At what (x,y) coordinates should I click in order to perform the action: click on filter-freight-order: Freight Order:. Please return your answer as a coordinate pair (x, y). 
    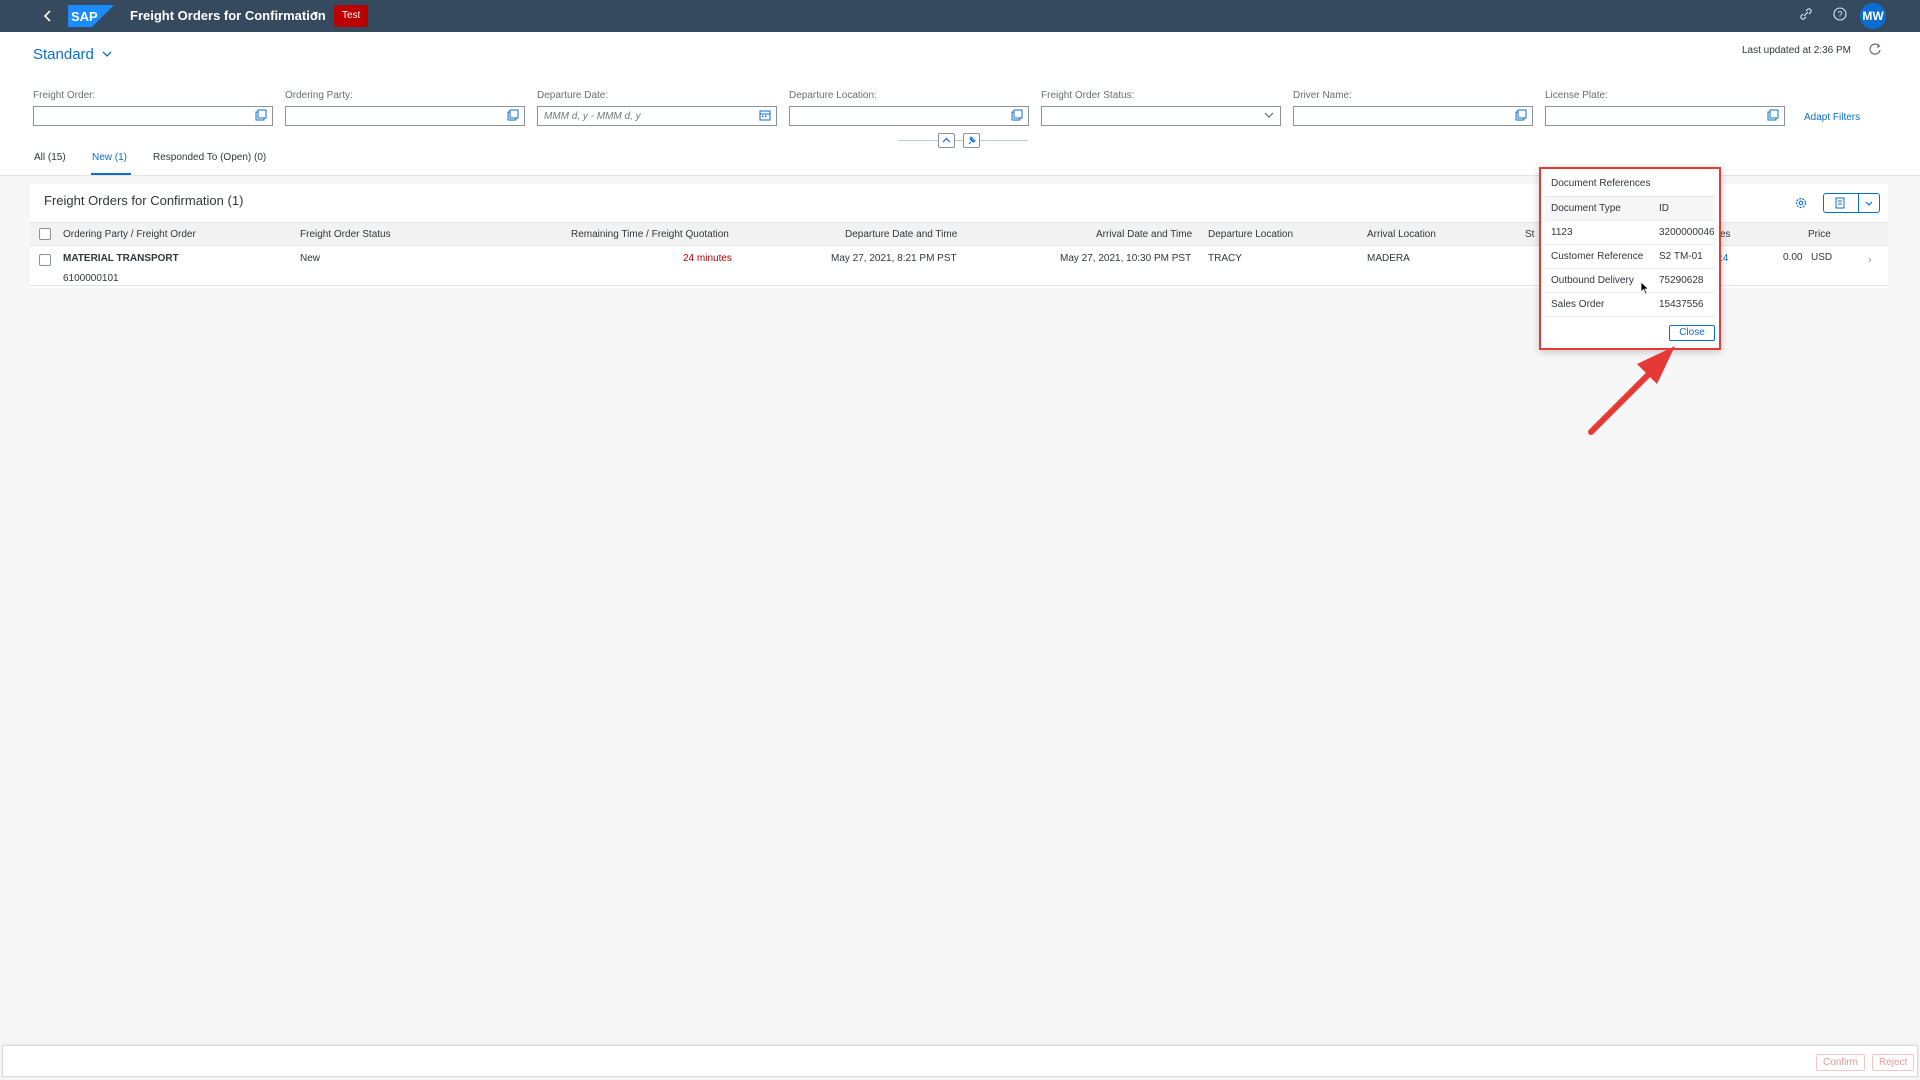
    Looking at the image, I should click on (153, 108).